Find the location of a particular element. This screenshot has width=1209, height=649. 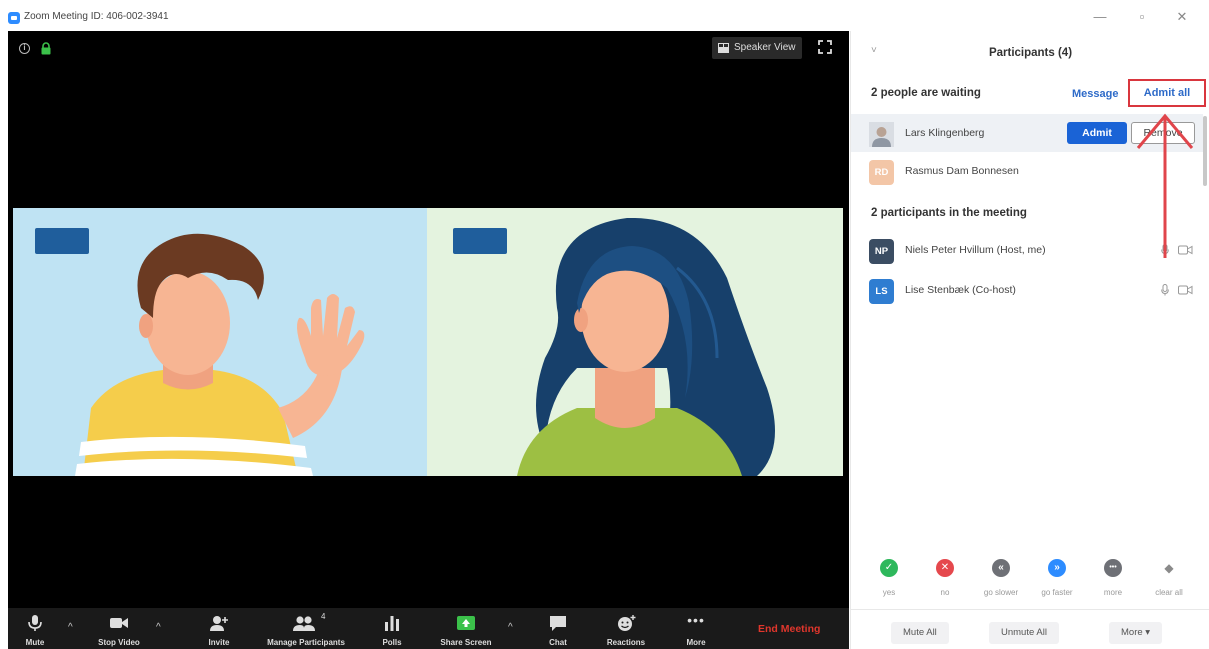

participant-name: Lise Stenbæk (Co-host) is located at coordinates (960, 290).